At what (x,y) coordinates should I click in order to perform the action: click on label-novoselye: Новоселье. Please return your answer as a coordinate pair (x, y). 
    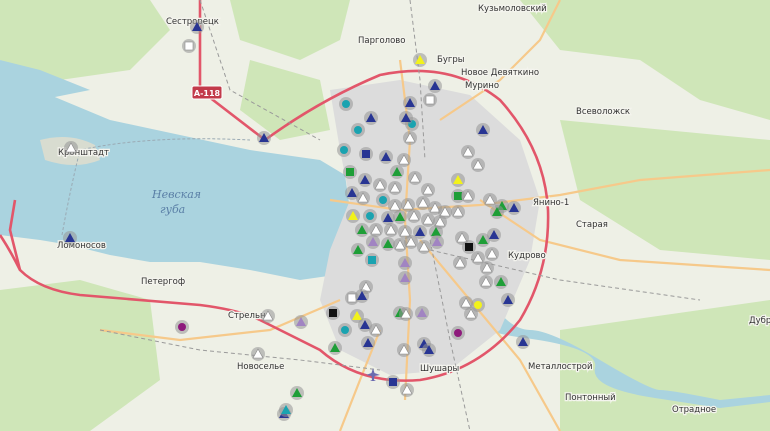
    Looking at the image, I should click on (260, 367).